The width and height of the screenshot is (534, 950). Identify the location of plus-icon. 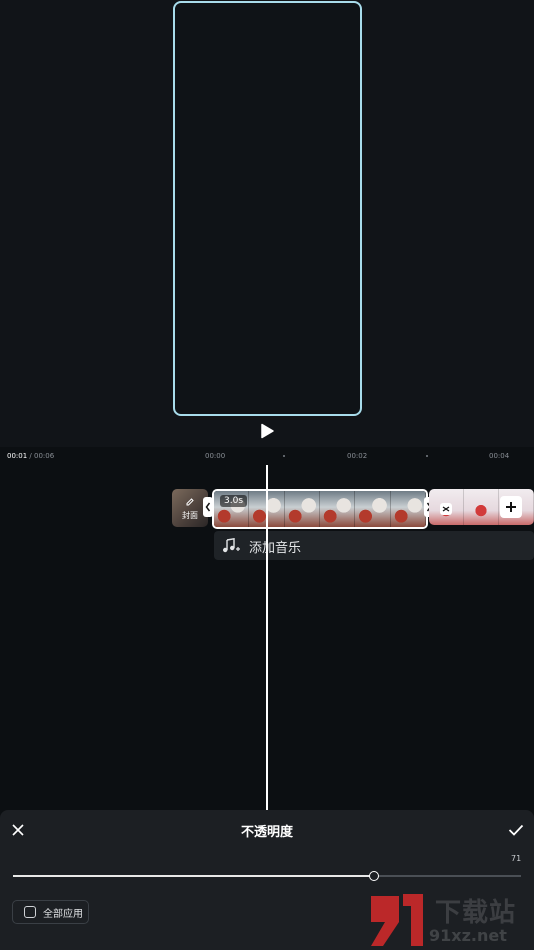
(511, 507).